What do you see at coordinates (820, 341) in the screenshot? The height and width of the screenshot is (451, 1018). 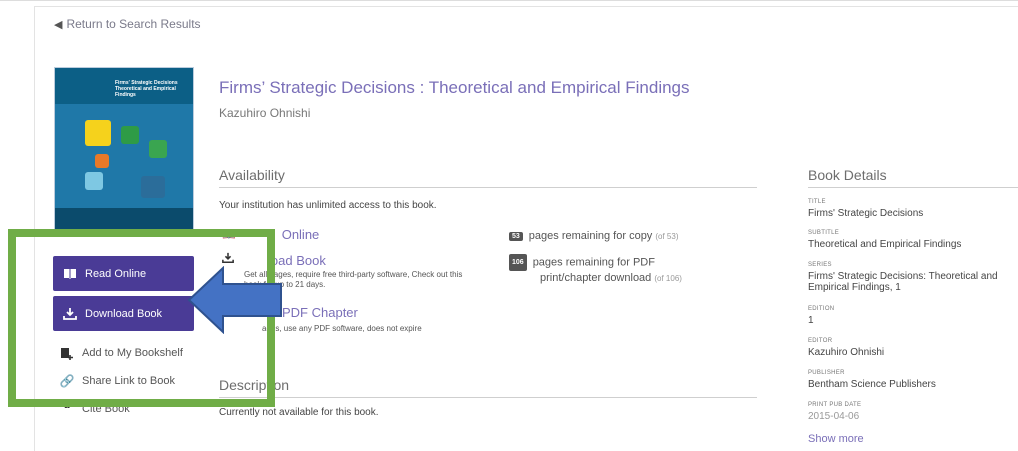 I see `detail-editor-label: EDITOR` at bounding box center [820, 341].